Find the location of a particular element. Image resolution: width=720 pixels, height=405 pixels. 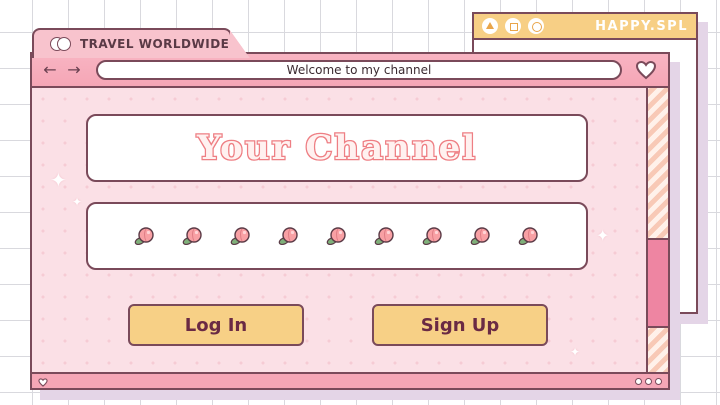

square-icon is located at coordinates (513, 26).